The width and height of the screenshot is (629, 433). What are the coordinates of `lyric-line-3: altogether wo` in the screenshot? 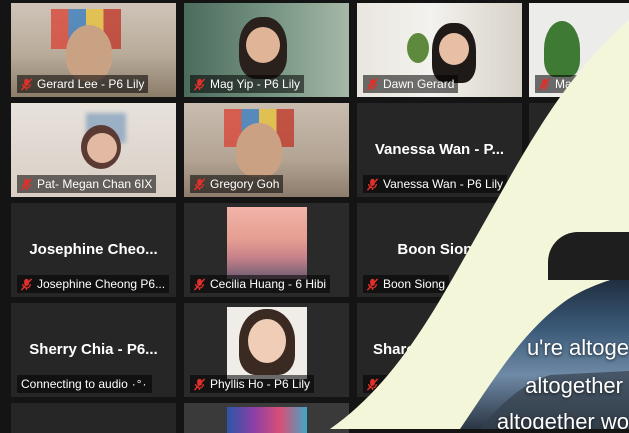 It's located at (562, 419).